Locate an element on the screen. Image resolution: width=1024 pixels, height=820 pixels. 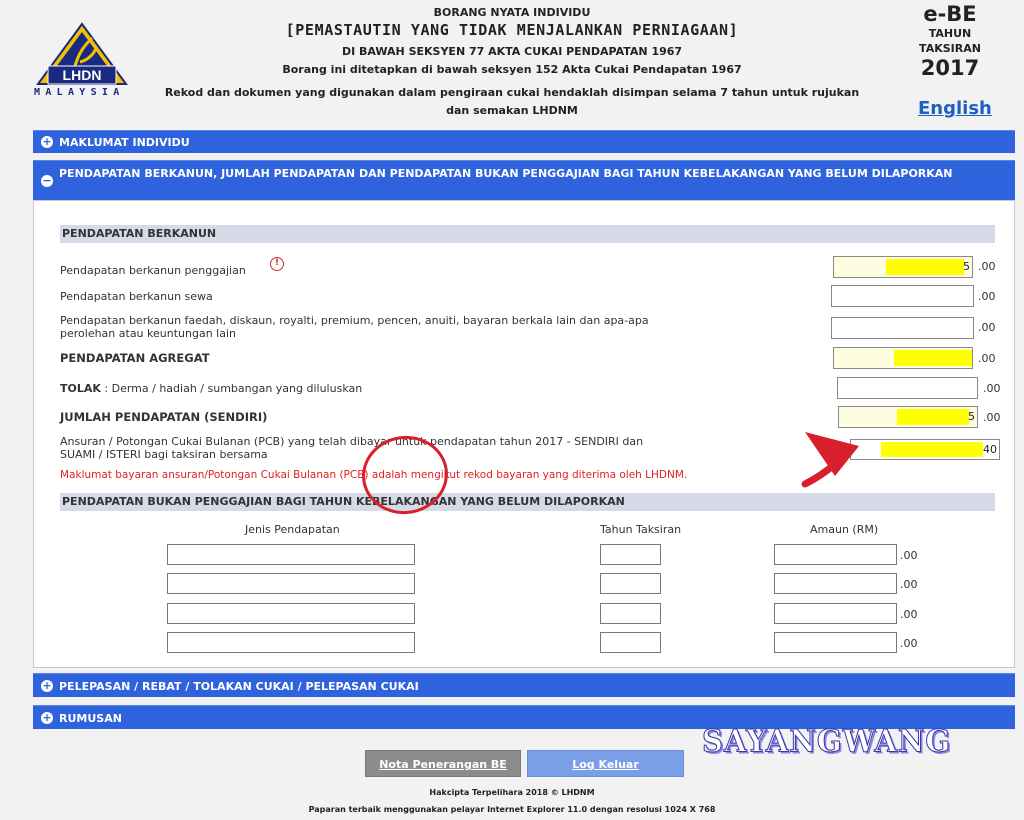
gaji-decimal: .00 is located at coordinates (987, 266).